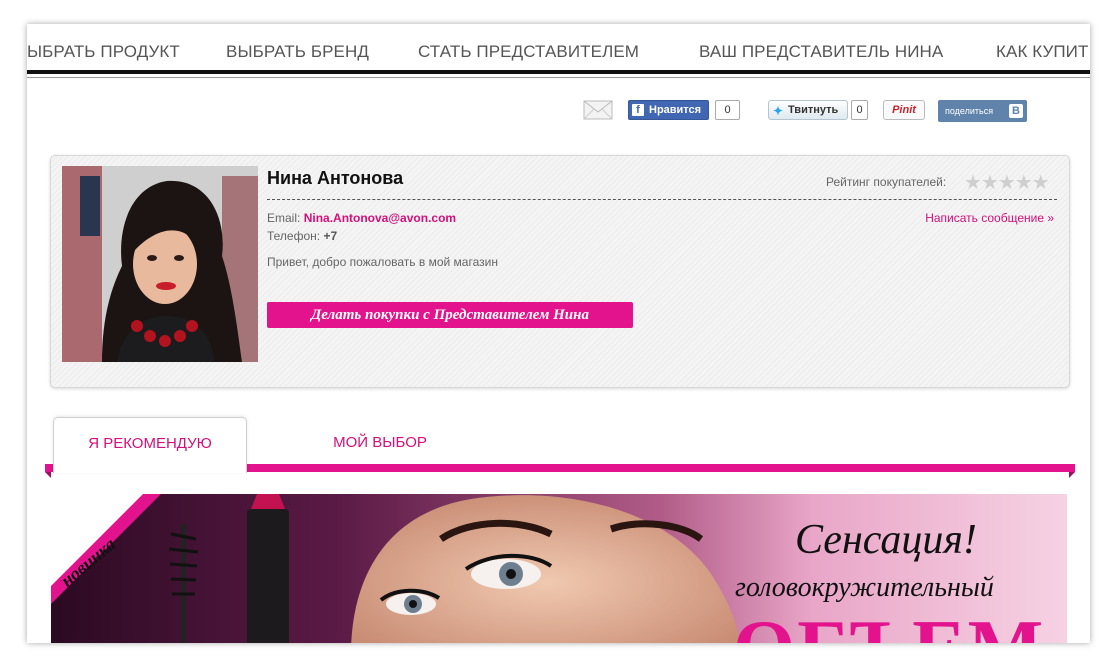  What do you see at coordinates (528, 52) in the screenshot?
I see `nav-item-become-representative: СТАТЬ ПРЕДСТАВИТЕЛЕМ` at bounding box center [528, 52].